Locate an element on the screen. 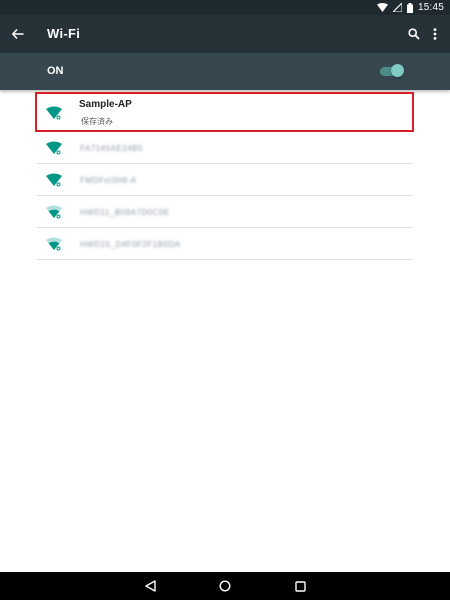  signal-icon is located at coordinates (397, 7).